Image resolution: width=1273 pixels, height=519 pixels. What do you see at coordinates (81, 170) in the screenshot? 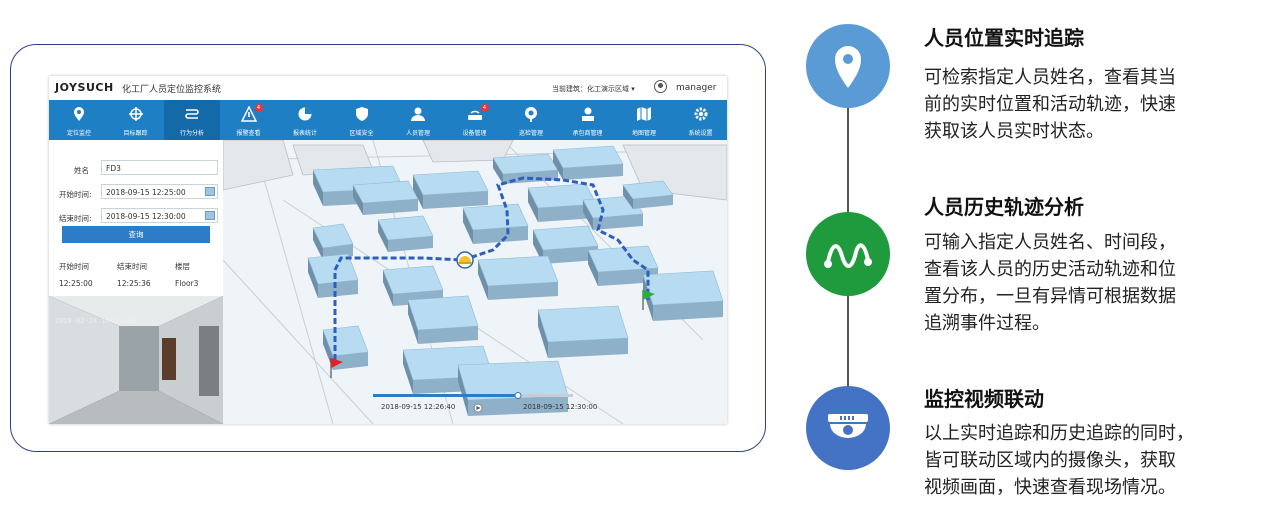
I see `name-label: 姓名` at bounding box center [81, 170].